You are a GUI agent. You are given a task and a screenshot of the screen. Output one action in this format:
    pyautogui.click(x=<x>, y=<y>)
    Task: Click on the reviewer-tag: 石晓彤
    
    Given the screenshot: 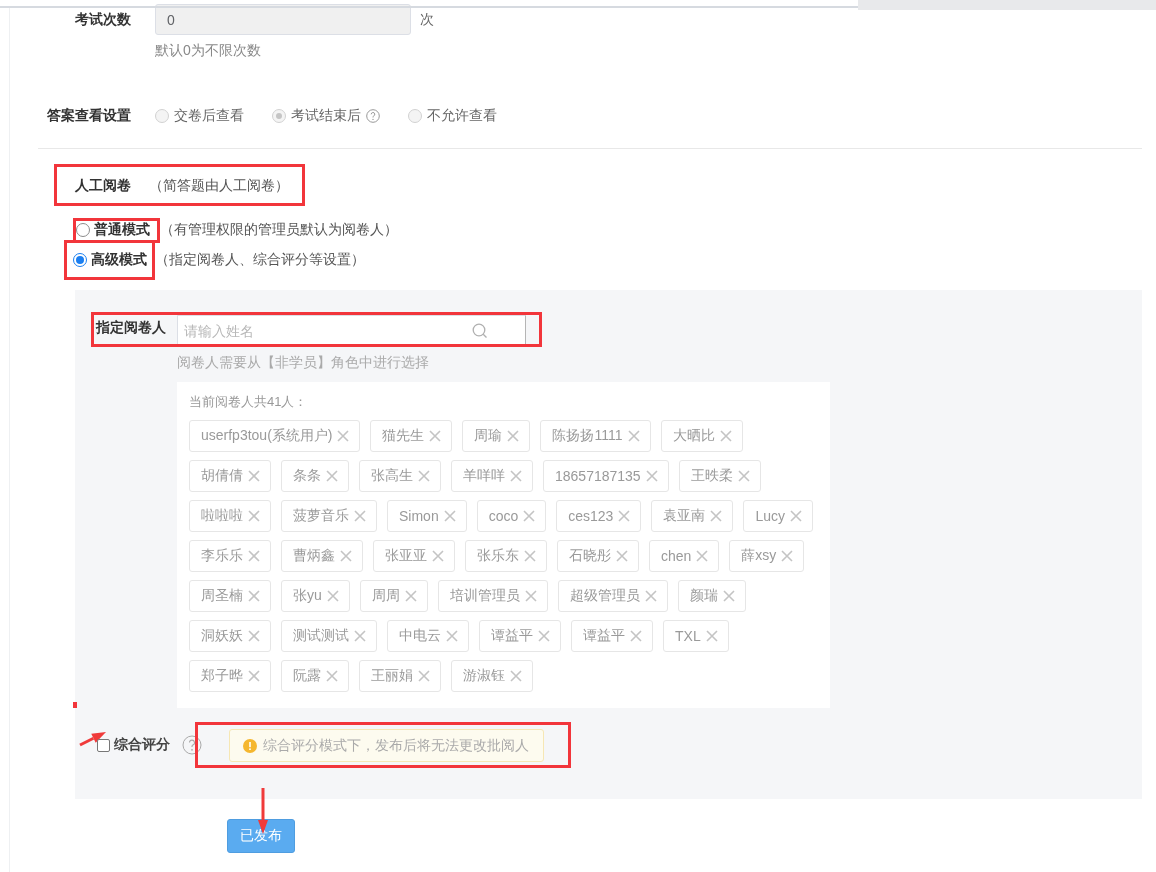 What is the action you would take?
    pyautogui.click(x=598, y=556)
    